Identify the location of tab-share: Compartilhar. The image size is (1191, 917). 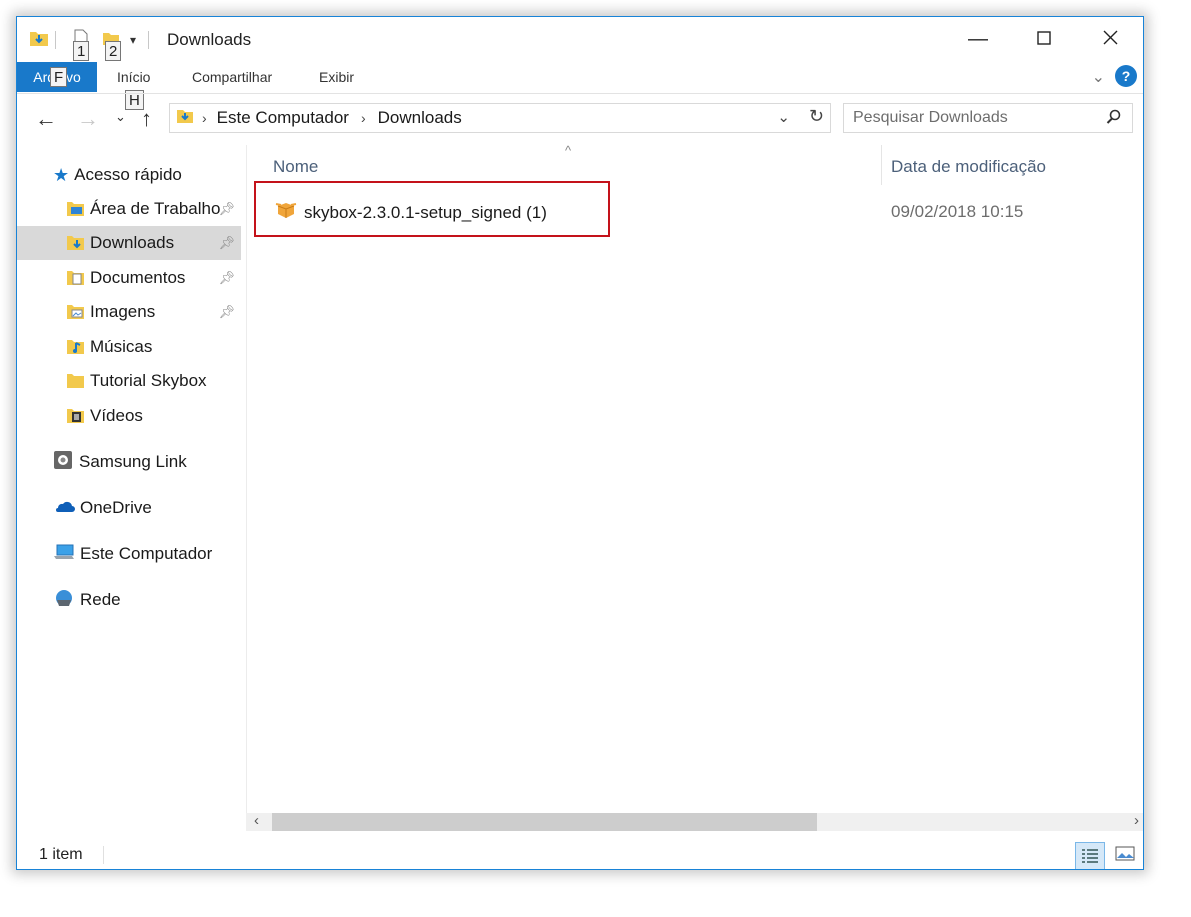
(232, 77).